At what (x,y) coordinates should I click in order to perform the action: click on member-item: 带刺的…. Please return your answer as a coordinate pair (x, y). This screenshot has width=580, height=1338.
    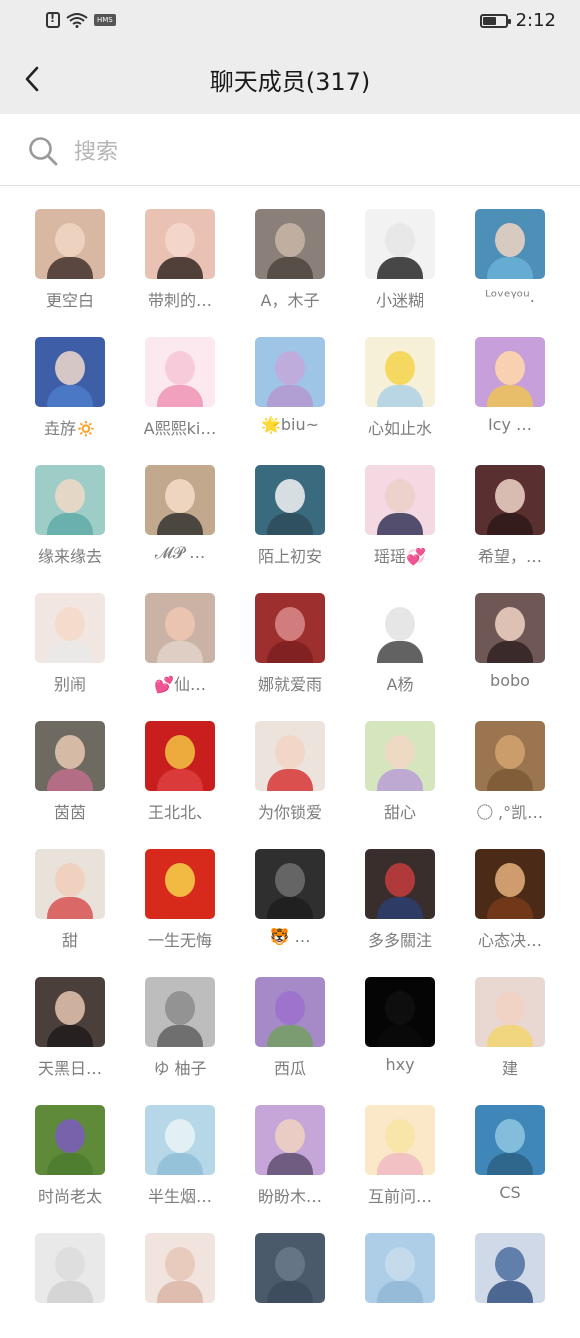
    Looking at the image, I should click on (180, 248).